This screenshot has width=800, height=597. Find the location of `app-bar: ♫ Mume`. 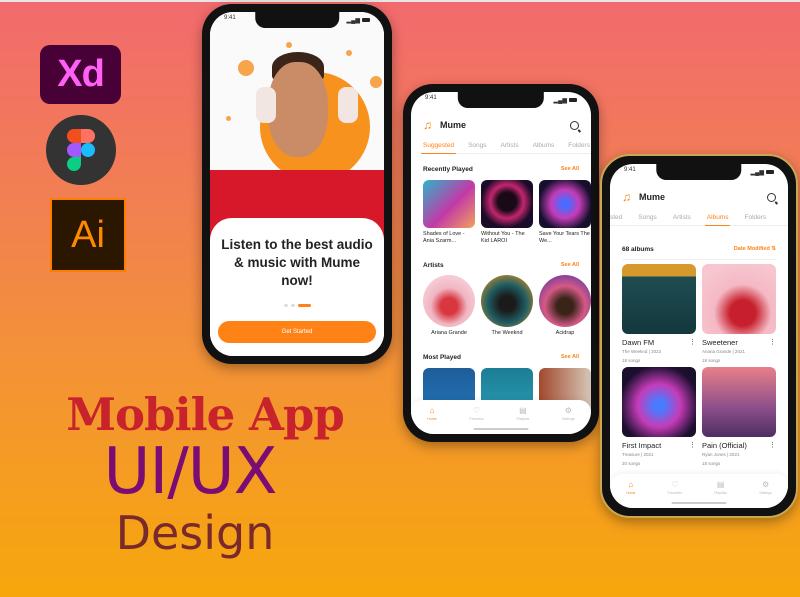

app-bar: ♫ Mume is located at coordinates (501, 125).